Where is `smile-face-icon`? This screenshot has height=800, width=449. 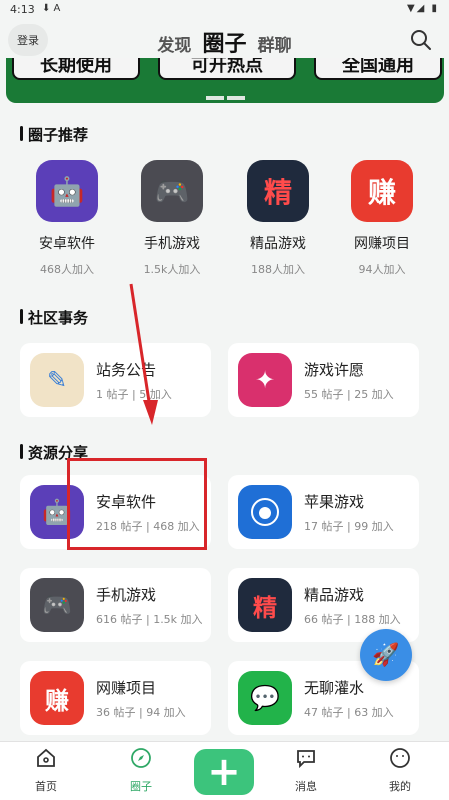
smile-face-icon is located at coordinates (400, 758).